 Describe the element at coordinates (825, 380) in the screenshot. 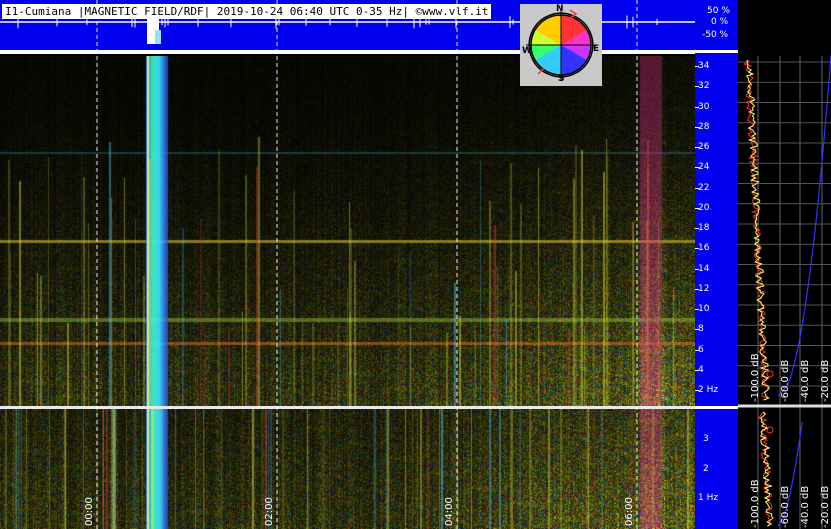

I see `db-label-20: -20.0 dB` at that location.